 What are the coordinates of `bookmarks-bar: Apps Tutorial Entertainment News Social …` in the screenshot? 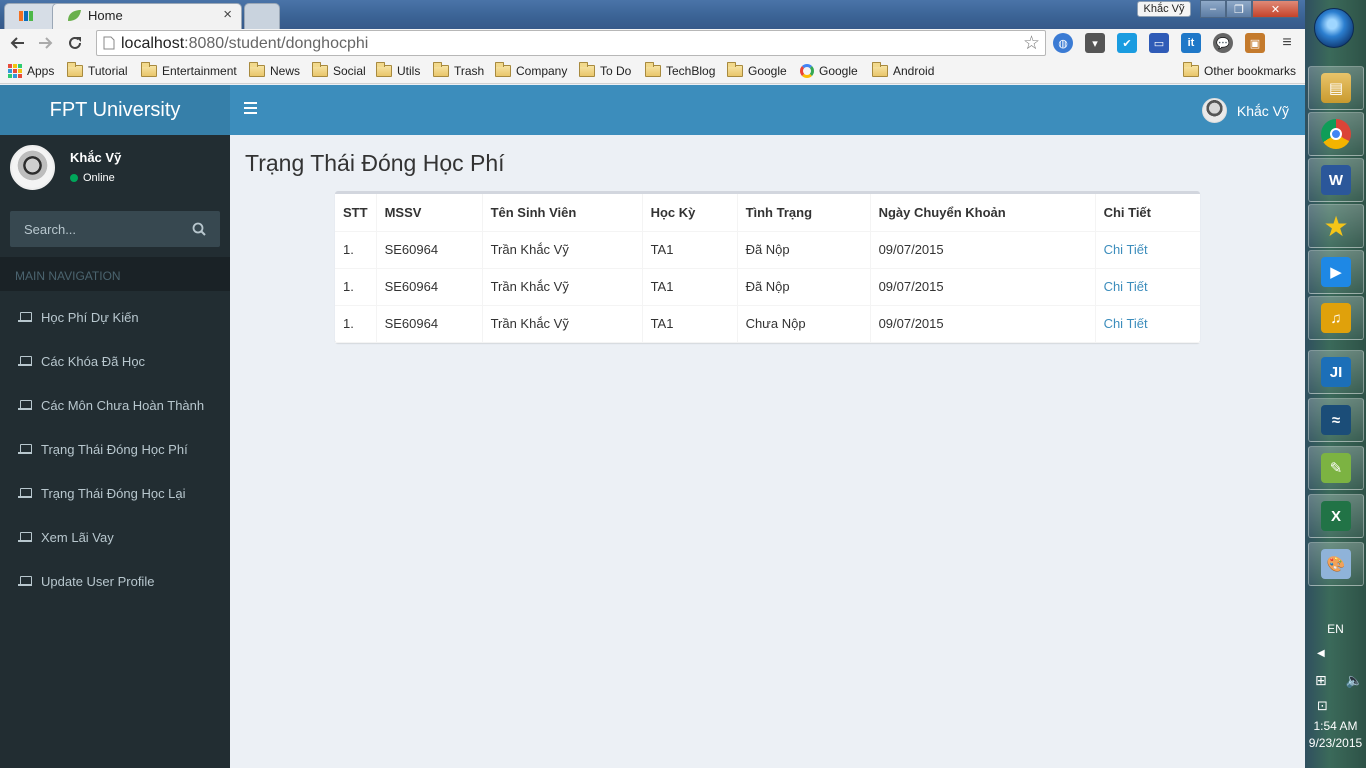 It's located at (652, 70).